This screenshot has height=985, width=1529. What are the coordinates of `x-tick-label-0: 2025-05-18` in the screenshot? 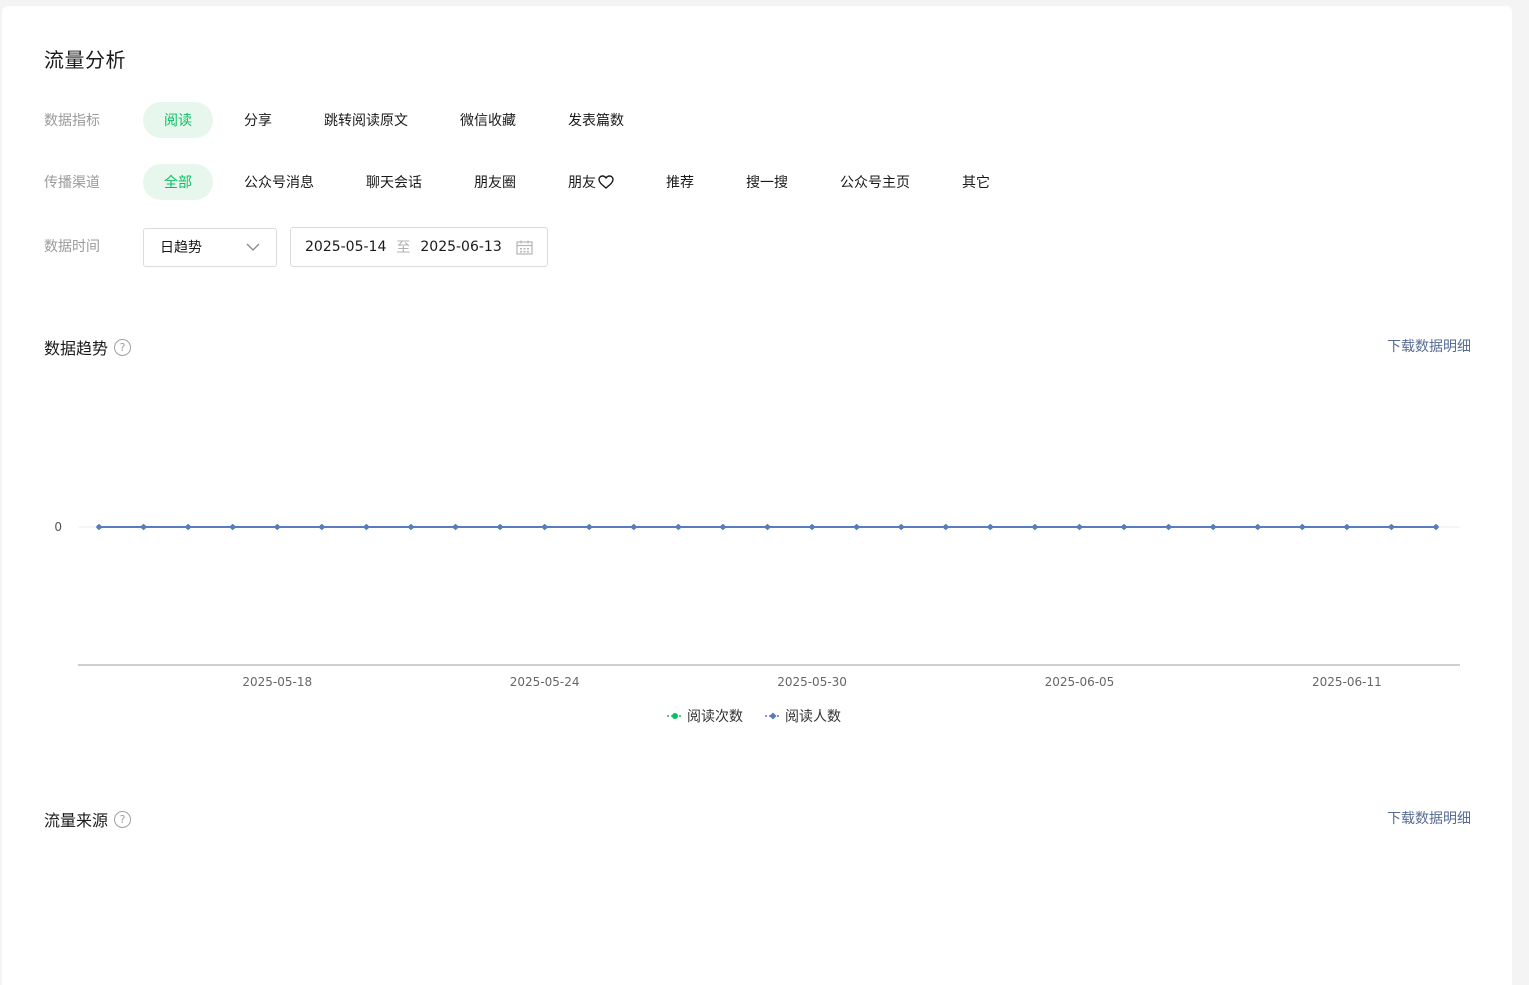 It's located at (277, 682).